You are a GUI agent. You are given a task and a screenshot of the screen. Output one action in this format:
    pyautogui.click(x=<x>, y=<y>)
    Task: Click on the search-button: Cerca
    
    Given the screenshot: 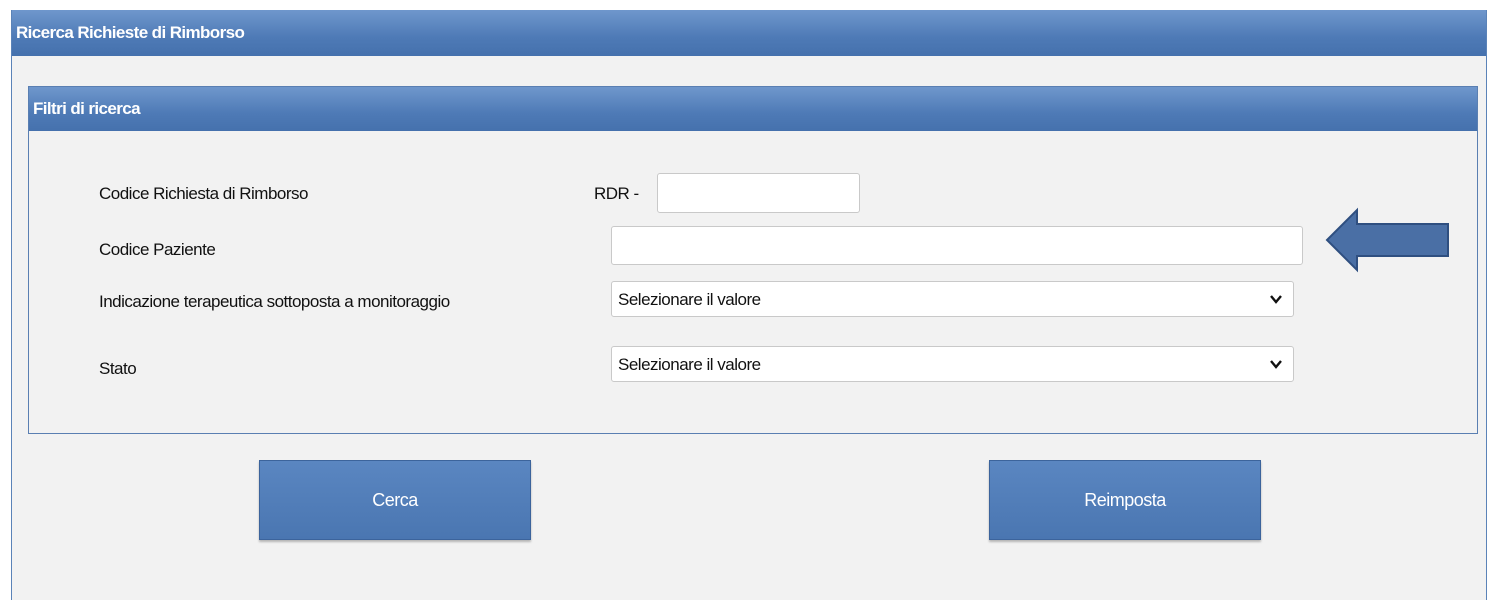 What is the action you would take?
    pyautogui.click(x=395, y=500)
    